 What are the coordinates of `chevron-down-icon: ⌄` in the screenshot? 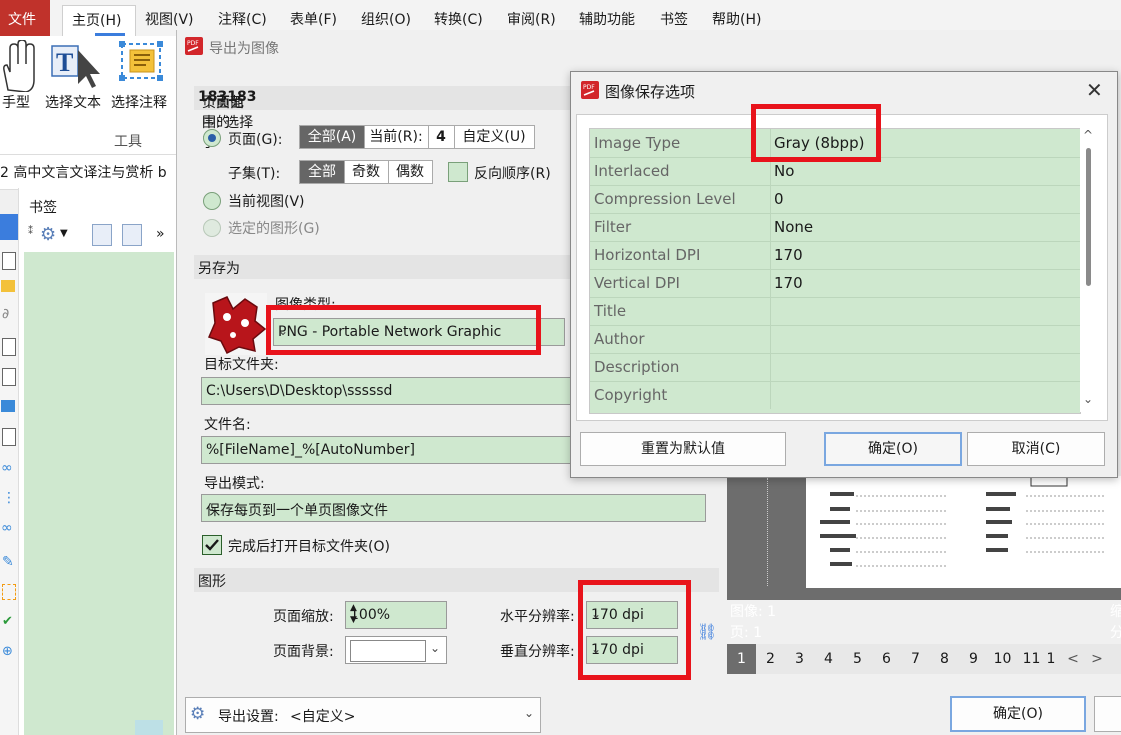 It's located at (434, 648).